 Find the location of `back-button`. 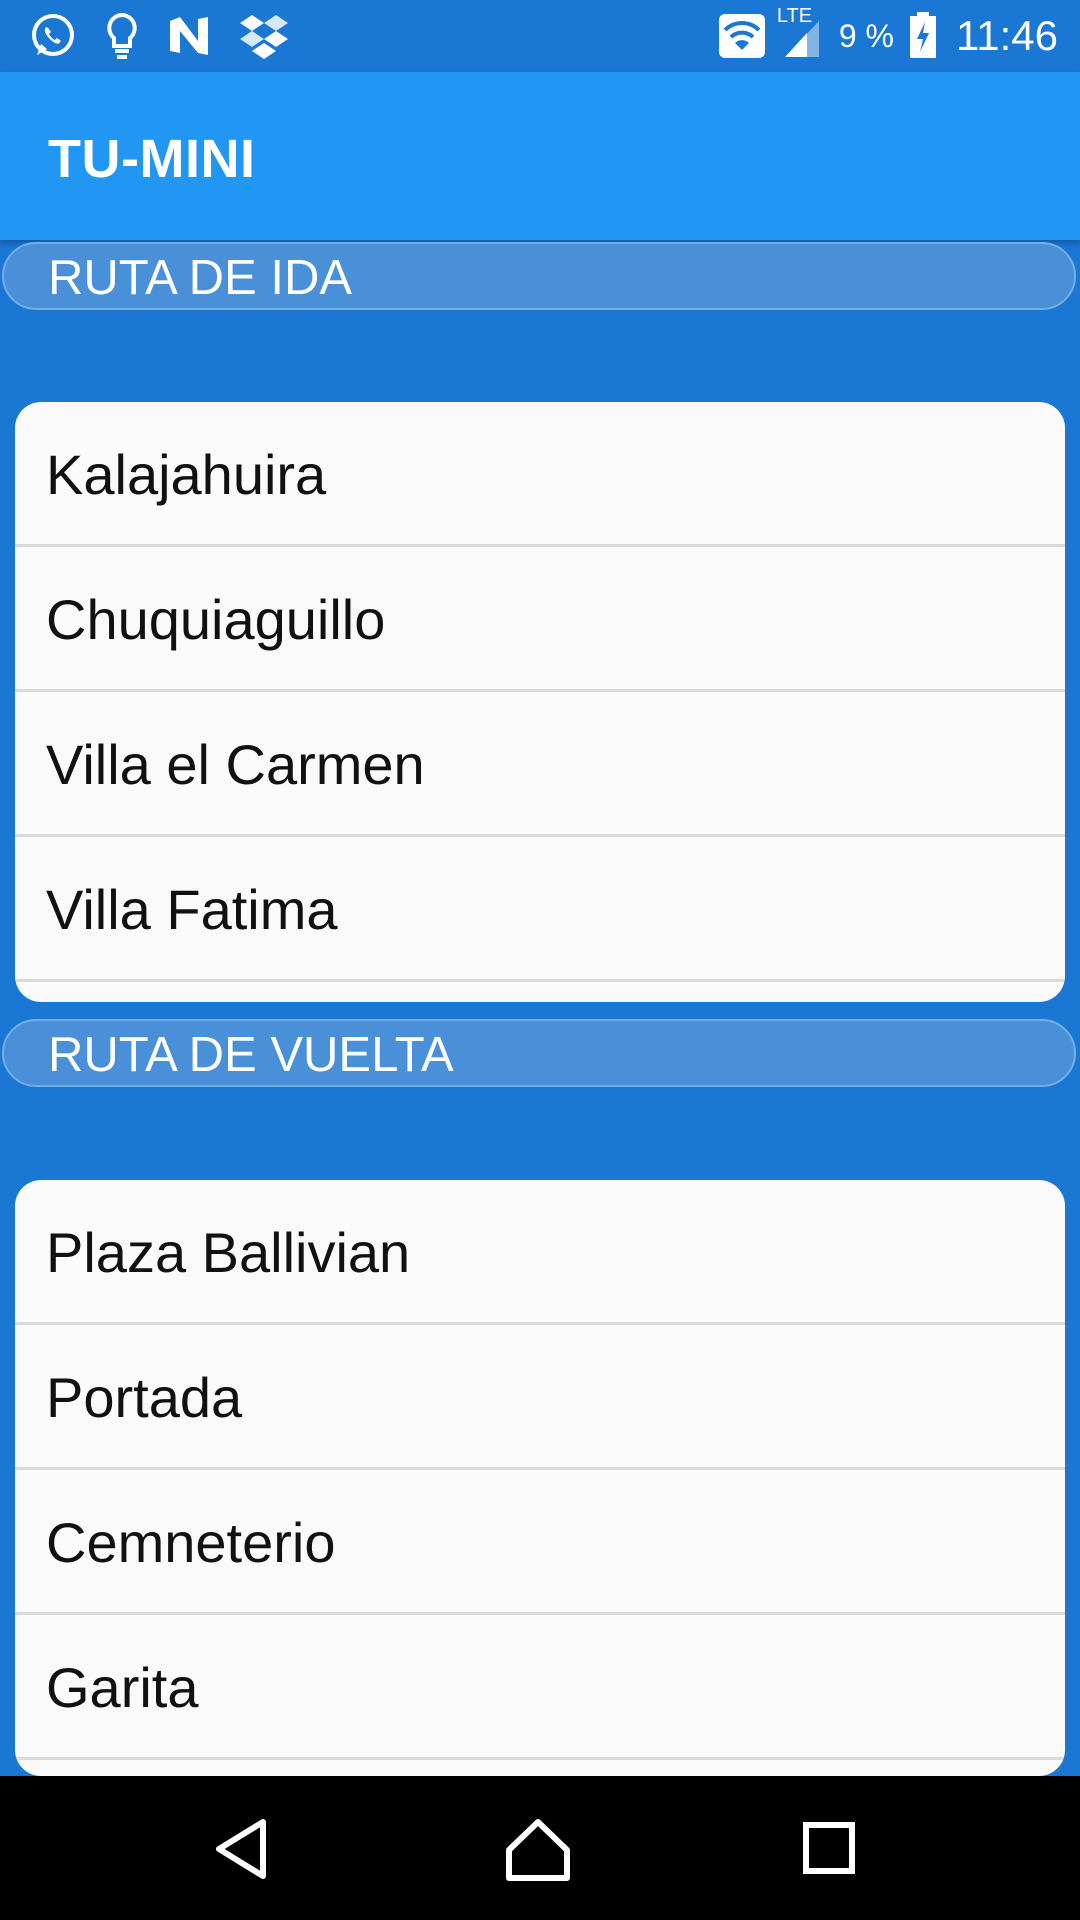

back-button is located at coordinates (242, 1849).